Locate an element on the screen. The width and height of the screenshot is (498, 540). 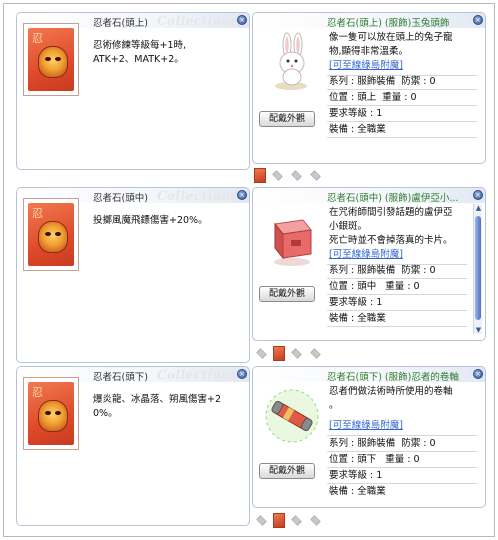
scroll-item-icon is located at coordinates (292, 416).